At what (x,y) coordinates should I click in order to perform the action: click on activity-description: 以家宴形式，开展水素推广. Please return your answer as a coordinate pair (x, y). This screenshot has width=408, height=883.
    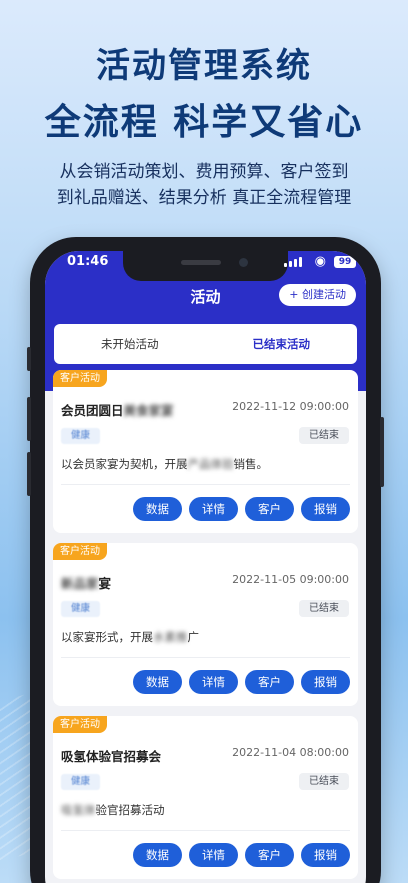
    Looking at the image, I should click on (130, 637).